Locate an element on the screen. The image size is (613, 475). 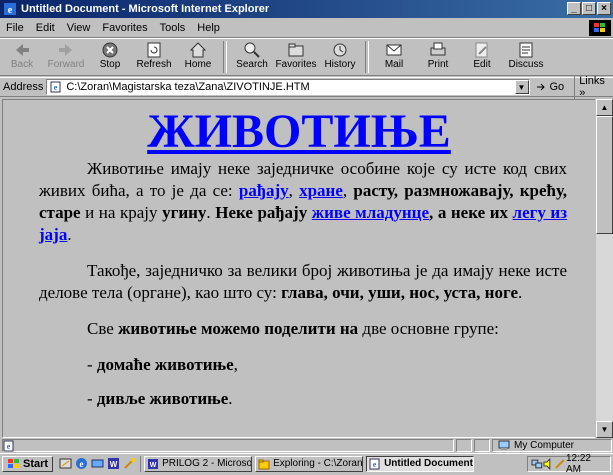
edit-page-icon is located at coordinates (481, 50).